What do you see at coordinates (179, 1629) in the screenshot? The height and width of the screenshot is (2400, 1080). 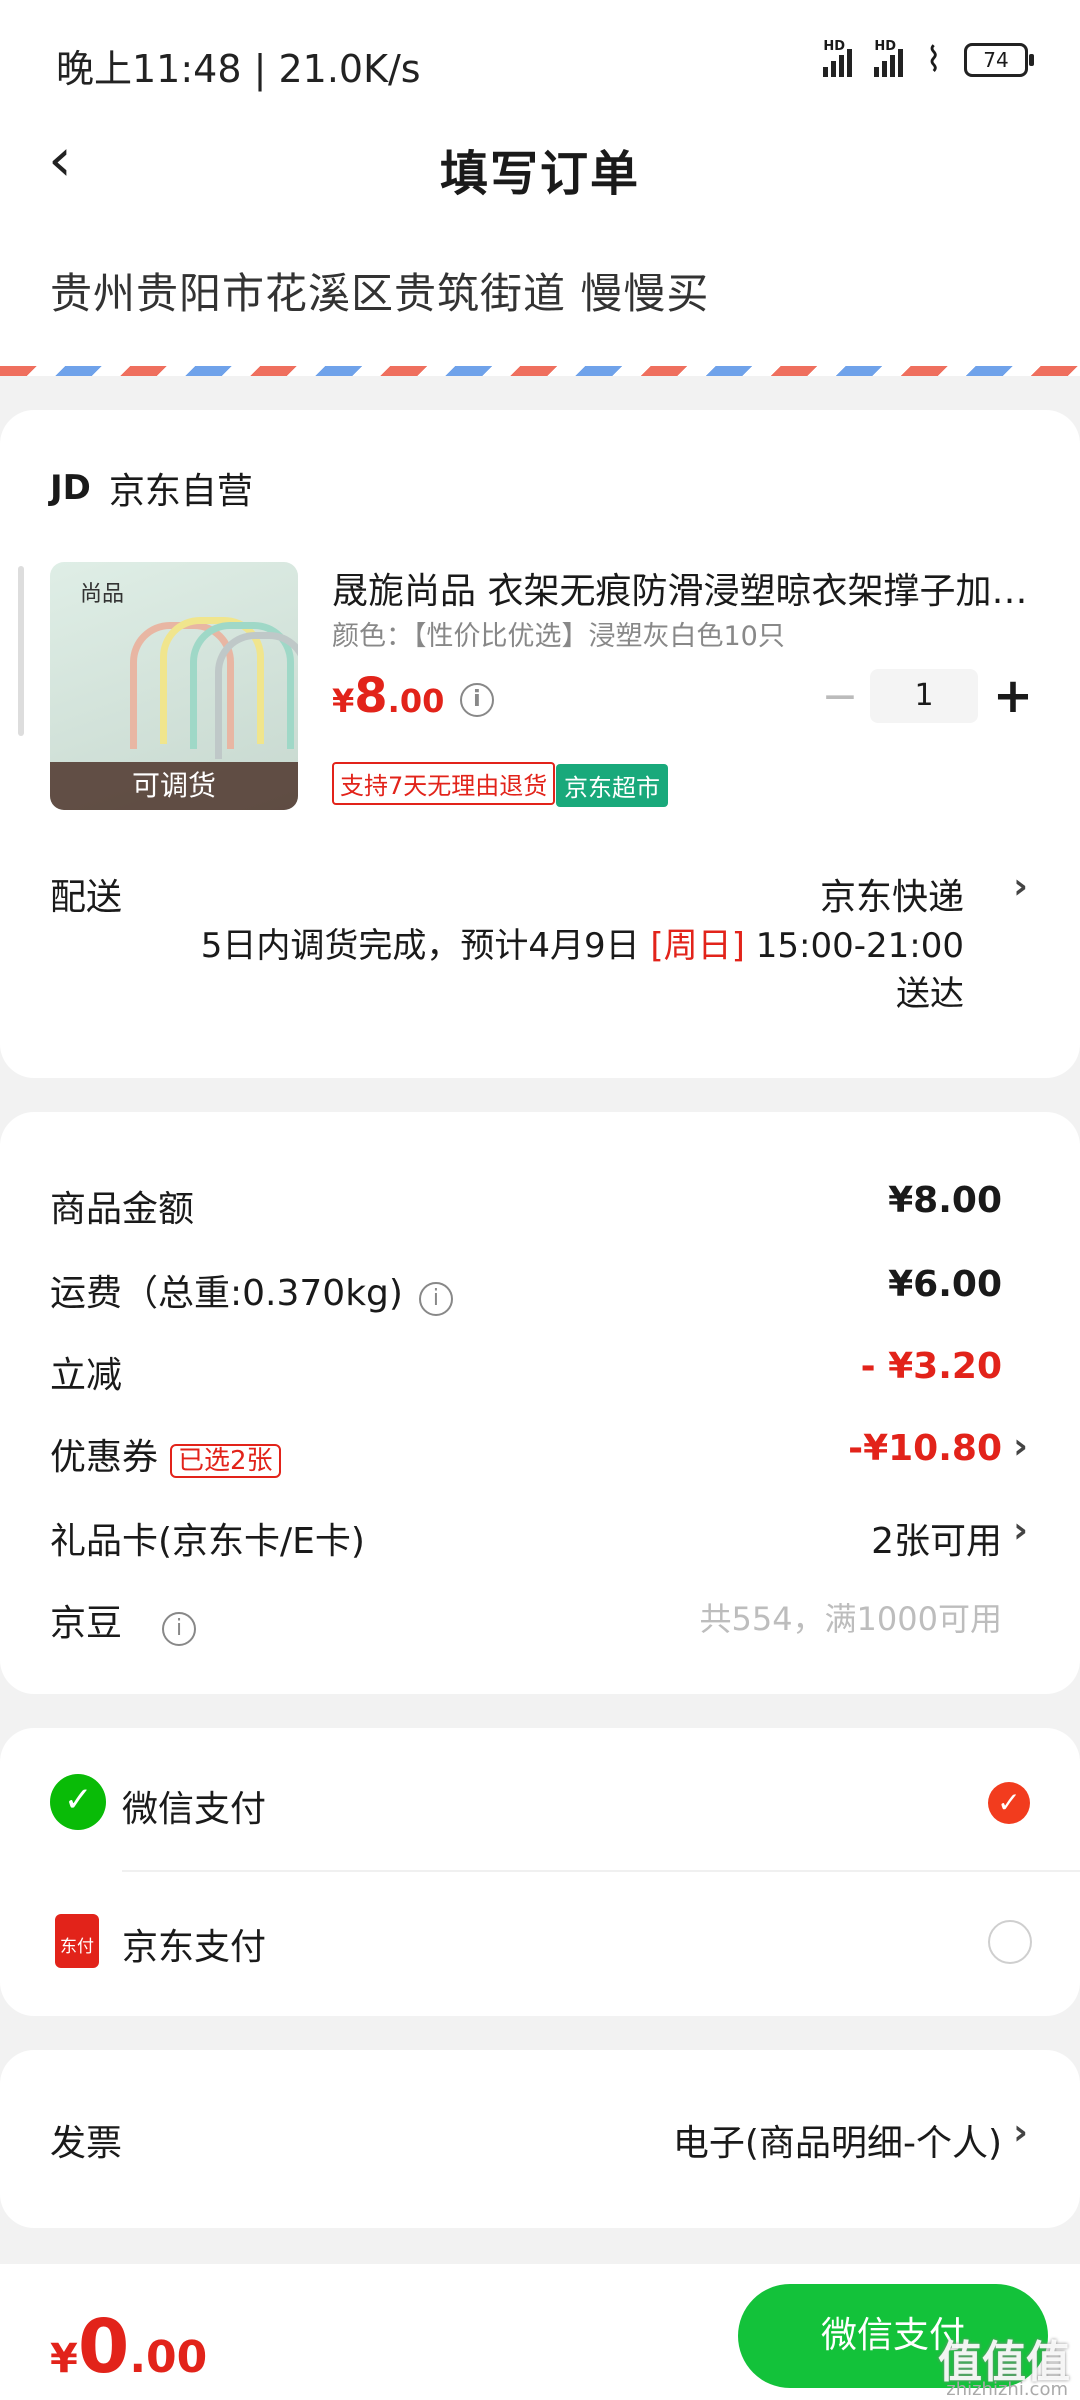 I see `jingdou-info-icon: i` at bounding box center [179, 1629].